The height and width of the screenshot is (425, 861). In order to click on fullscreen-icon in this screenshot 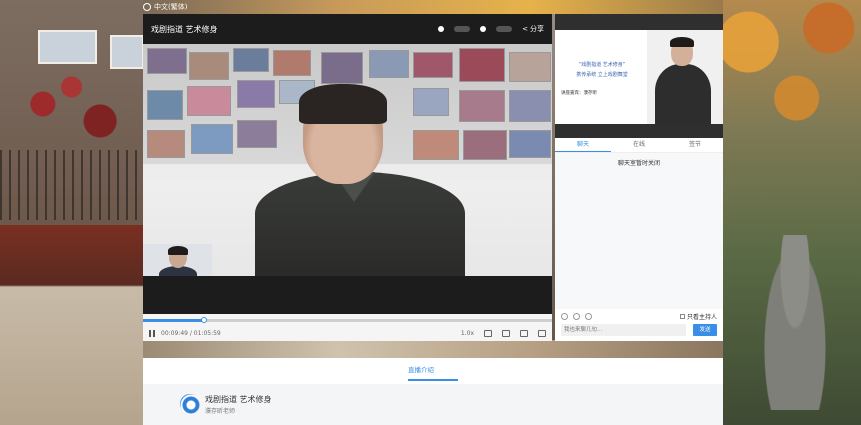, I will do `click(542, 333)`.